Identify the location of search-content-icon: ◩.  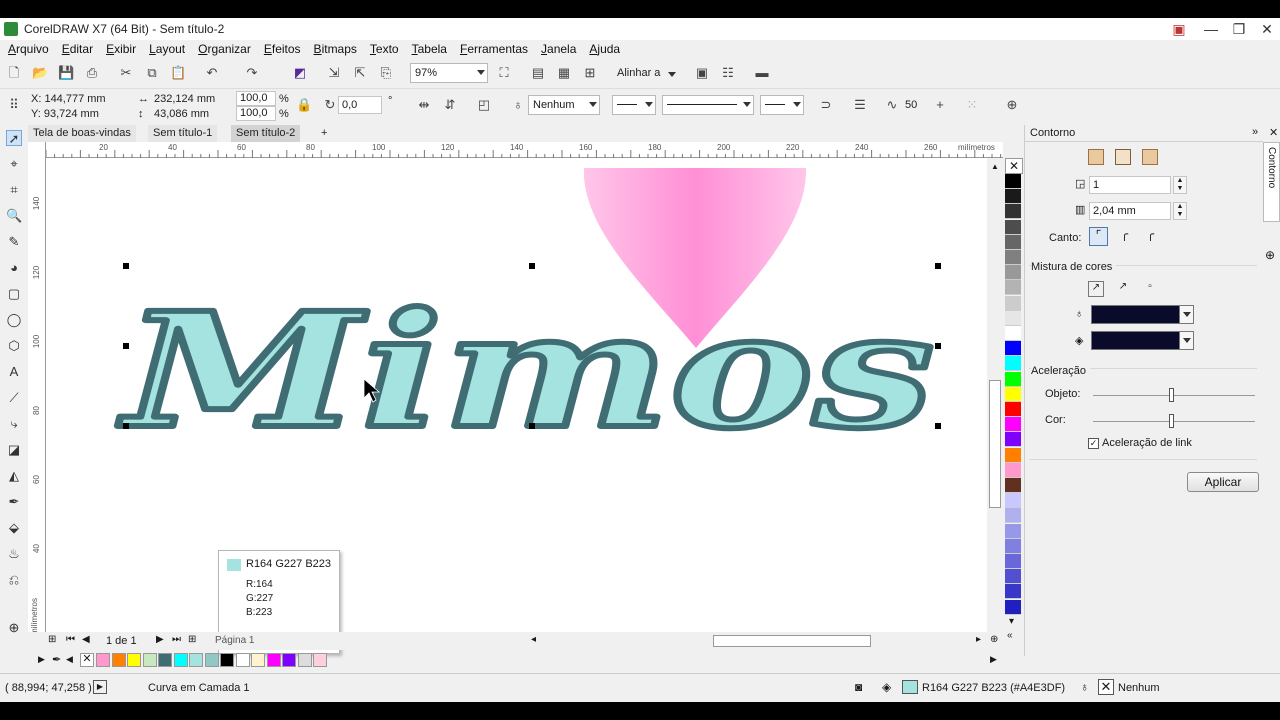
(300, 73).